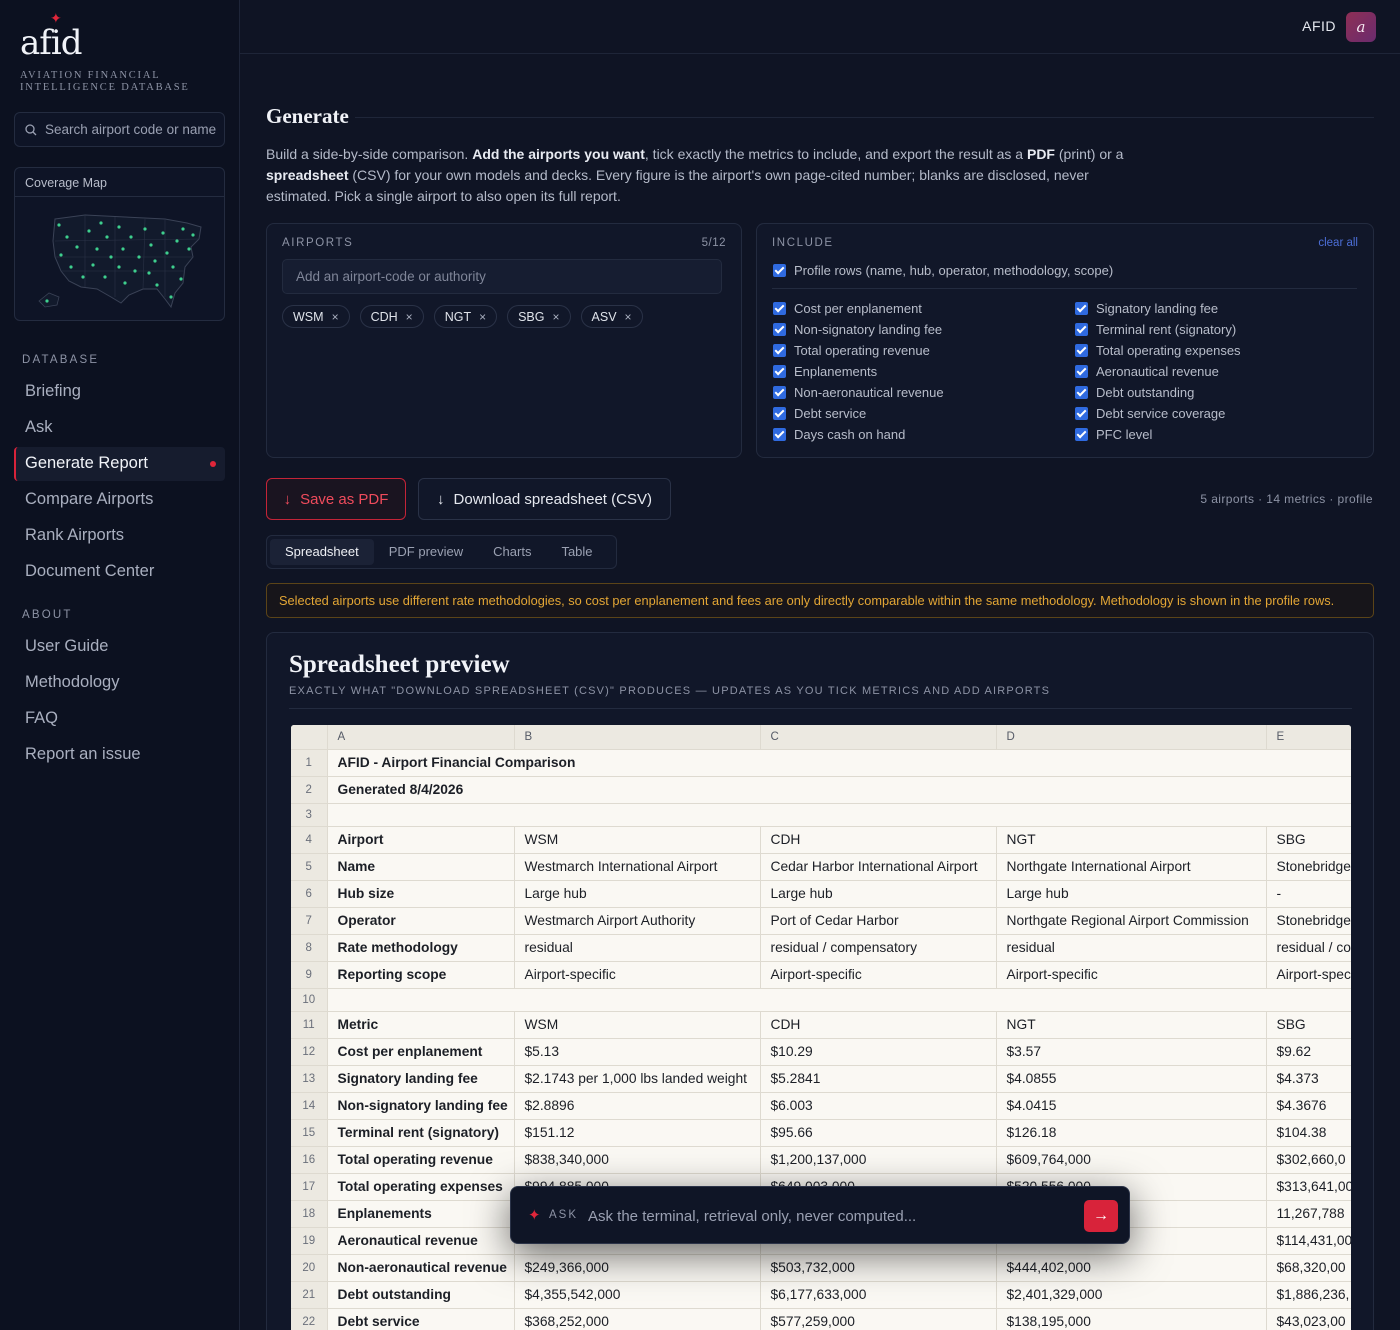 This screenshot has height=1330, width=1400. Describe the element at coordinates (119, 536) in the screenshot. I see `nav-item-rank-airports: Rank Airports` at that location.